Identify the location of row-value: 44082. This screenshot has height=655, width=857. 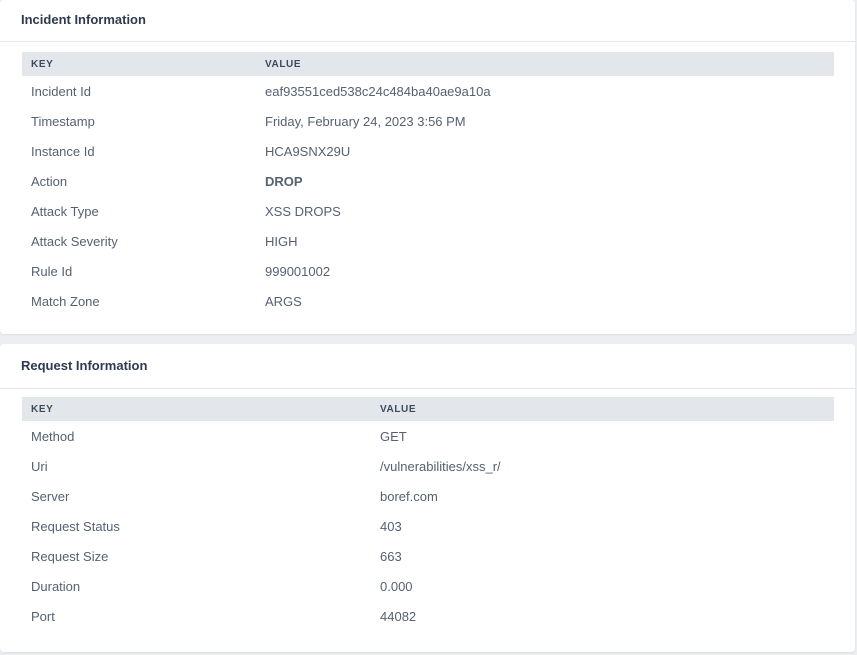
(398, 616).